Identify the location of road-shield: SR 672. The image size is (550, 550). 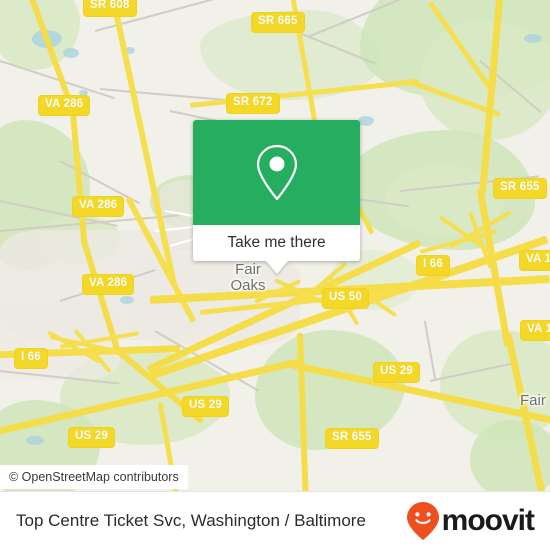
(253, 103).